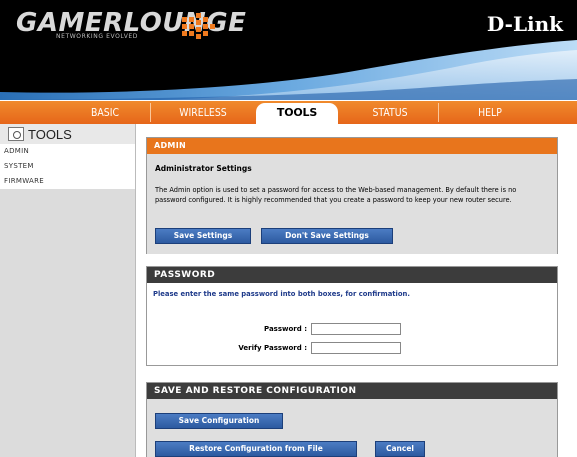  What do you see at coordinates (356, 329) in the screenshot?
I see `password-input` at bounding box center [356, 329].